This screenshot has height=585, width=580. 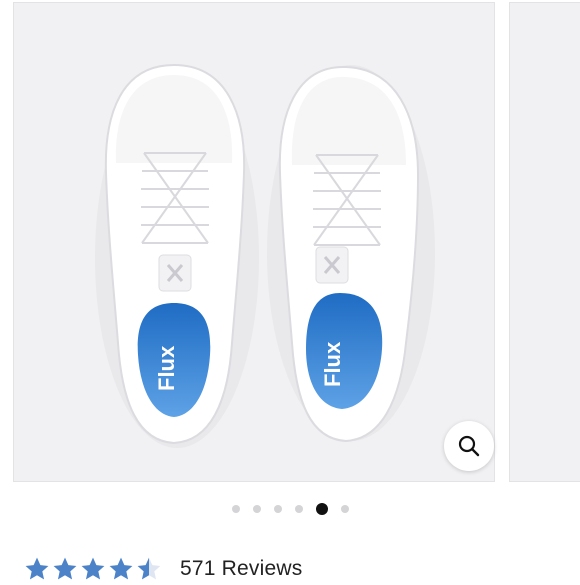 What do you see at coordinates (166, 368) in the screenshot?
I see `left-insole-brand-text: Flux` at bounding box center [166, 368].